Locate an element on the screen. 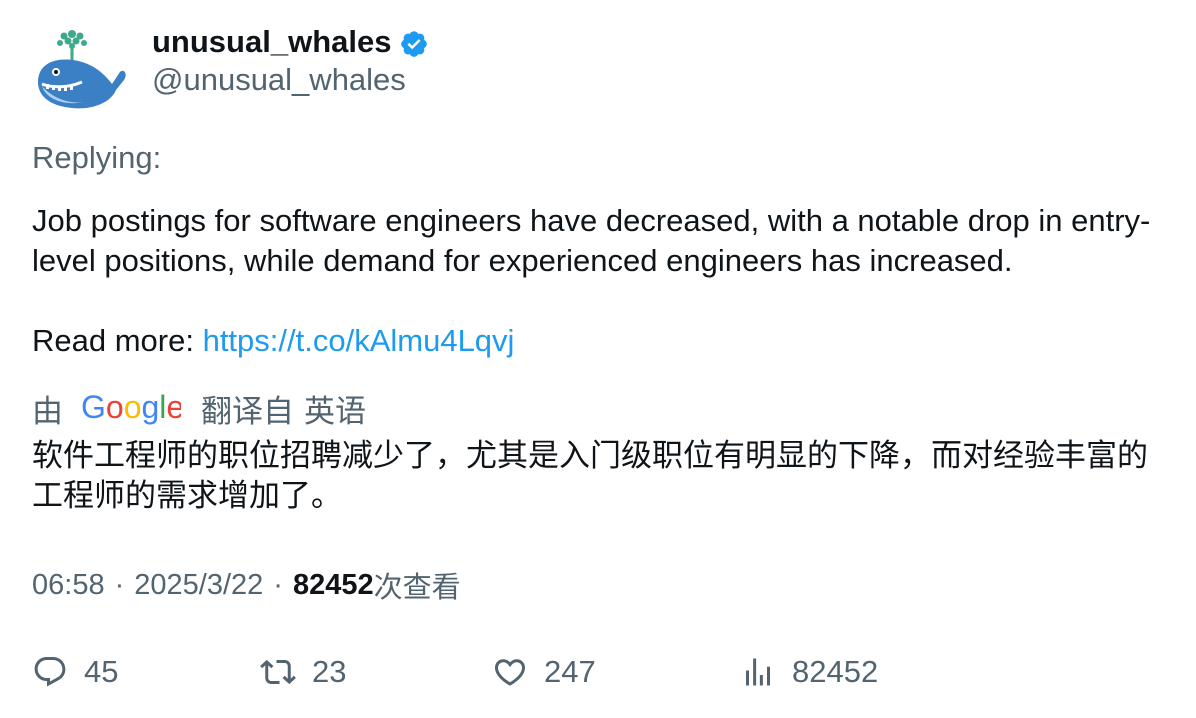 The width and height of the screenshot is (1196, 718). views-label: 次查看 is located at coordinates (417, 587).